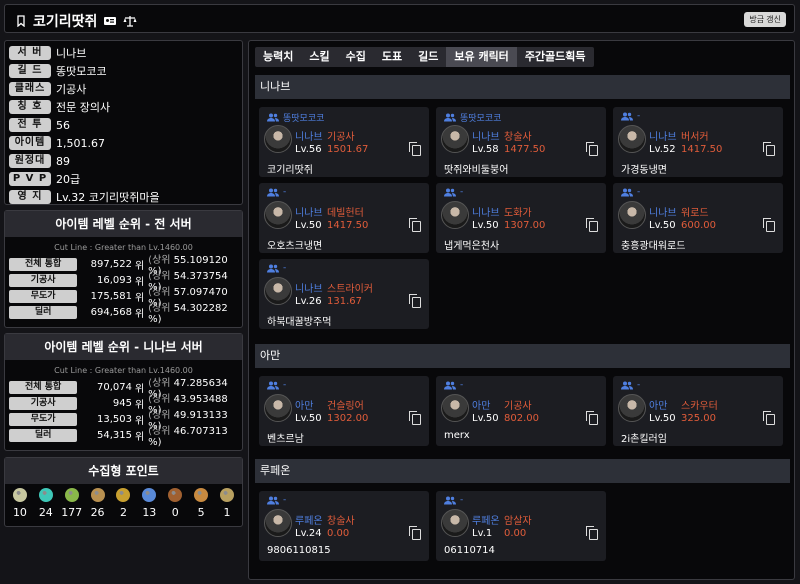  What do you see at coordinates (392, 57) in the screenshot?
I see `tab-3: 도표` at bounding box center [392, 57].